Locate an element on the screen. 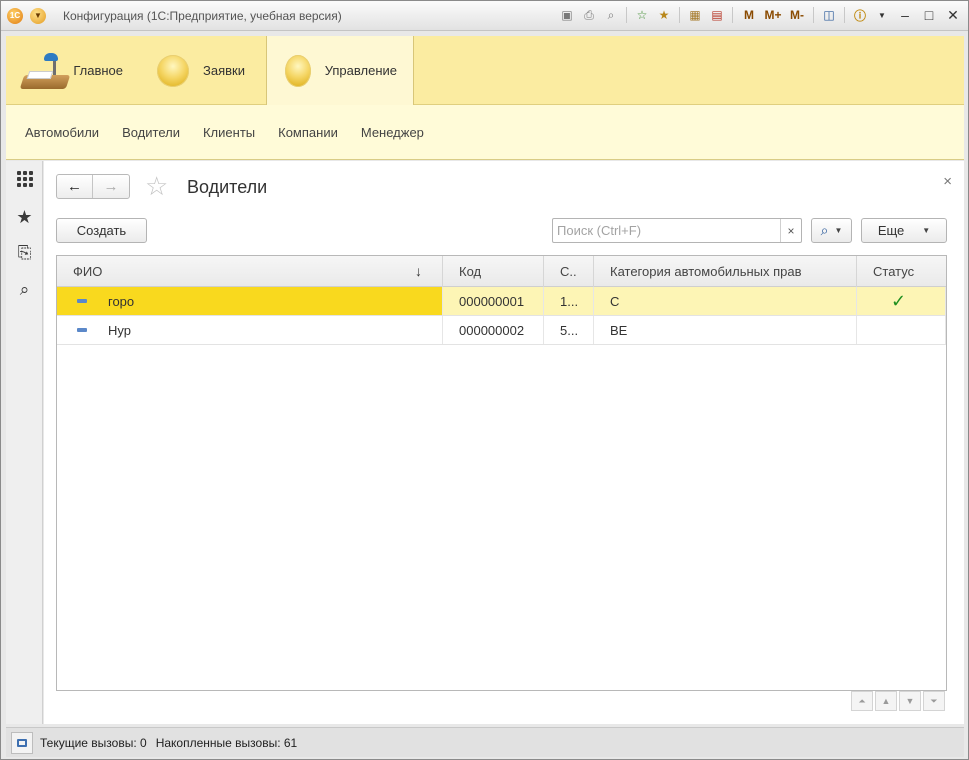 This screenshot has height=760, width=969. main-menu-icon: ▼ is located at coordinates (38, 15).